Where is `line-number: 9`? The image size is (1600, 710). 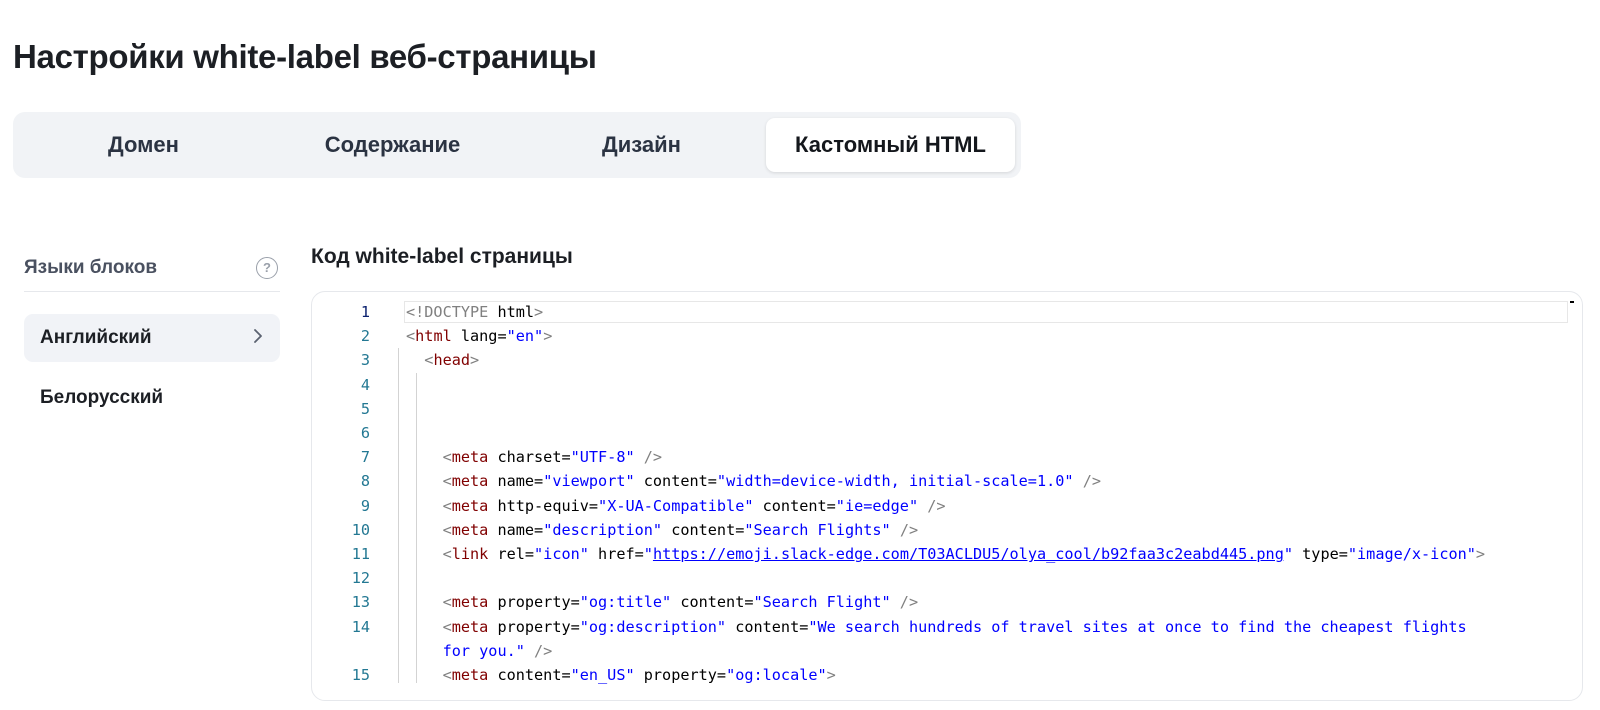 line-number: 9 is located at coordinates (365, 505).